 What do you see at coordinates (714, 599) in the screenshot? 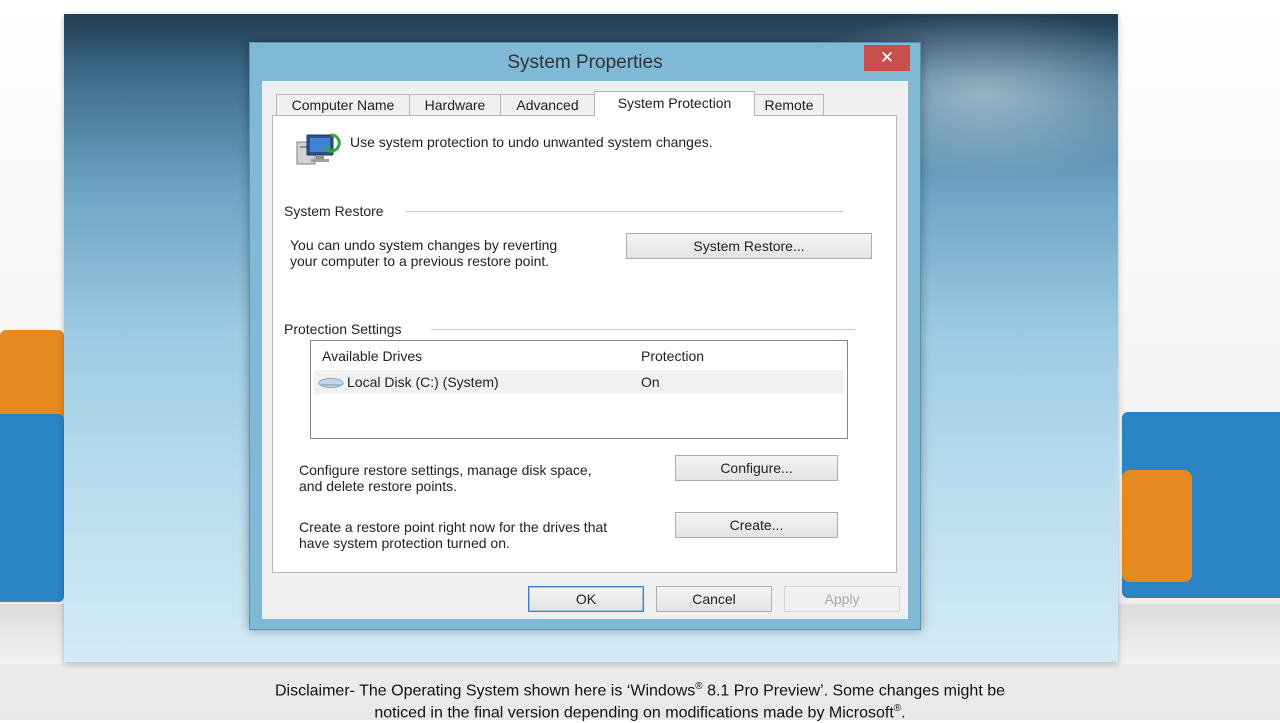
I see `cancel-button: Cancel` at bounding box center [714, 599].